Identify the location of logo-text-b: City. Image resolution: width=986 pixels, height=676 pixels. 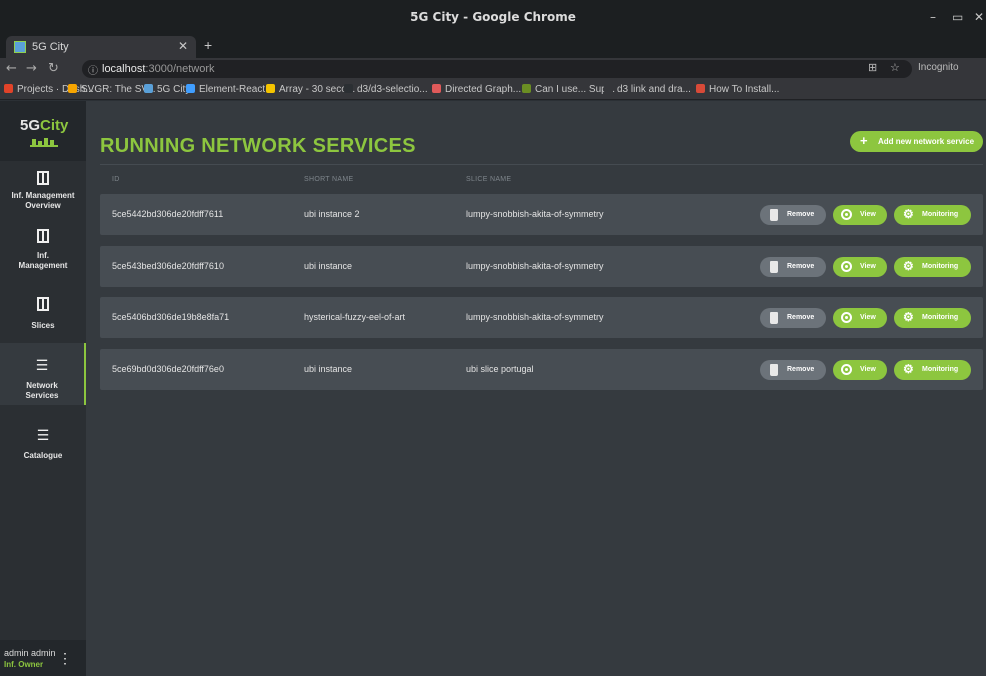
(54, 125).